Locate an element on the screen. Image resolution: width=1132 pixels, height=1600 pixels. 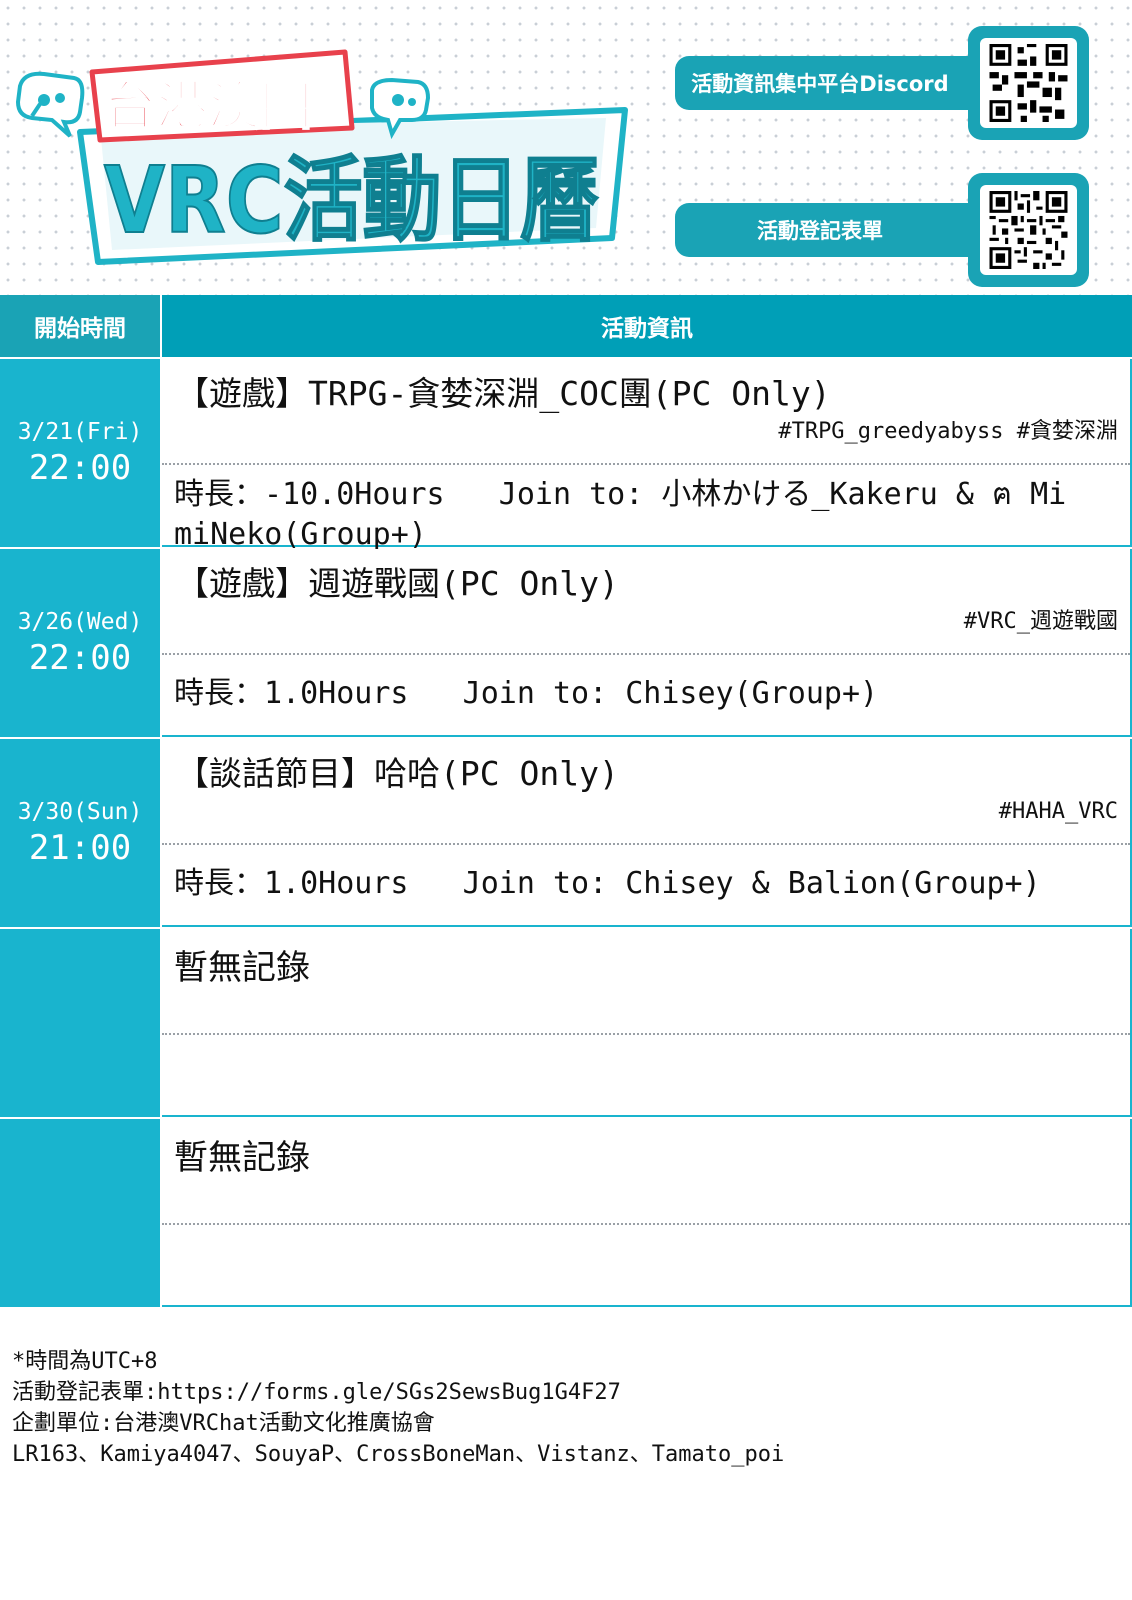
event-title: 【遊戲】TRPG-貪婪深淵_COC團(PC Only) is located at coordinates (503, 393).